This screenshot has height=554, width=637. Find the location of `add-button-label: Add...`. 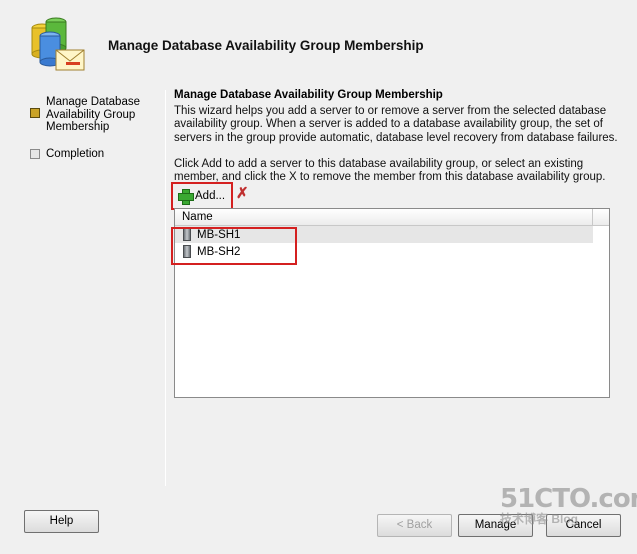

add-button-label: Add... is located at coordinates (210, 196).